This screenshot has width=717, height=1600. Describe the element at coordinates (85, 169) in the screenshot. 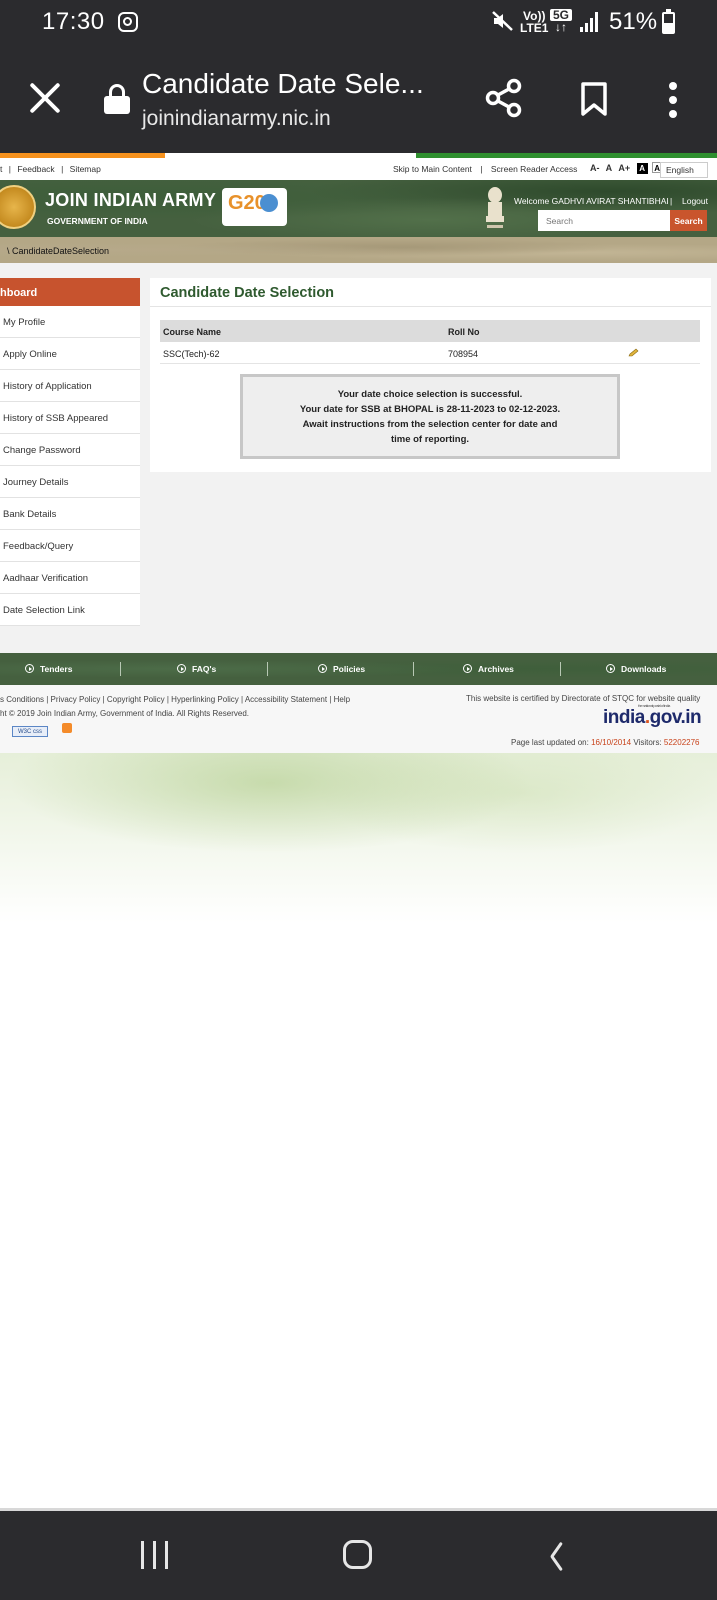

I see `sitemap-link: Sitemap` at that location.